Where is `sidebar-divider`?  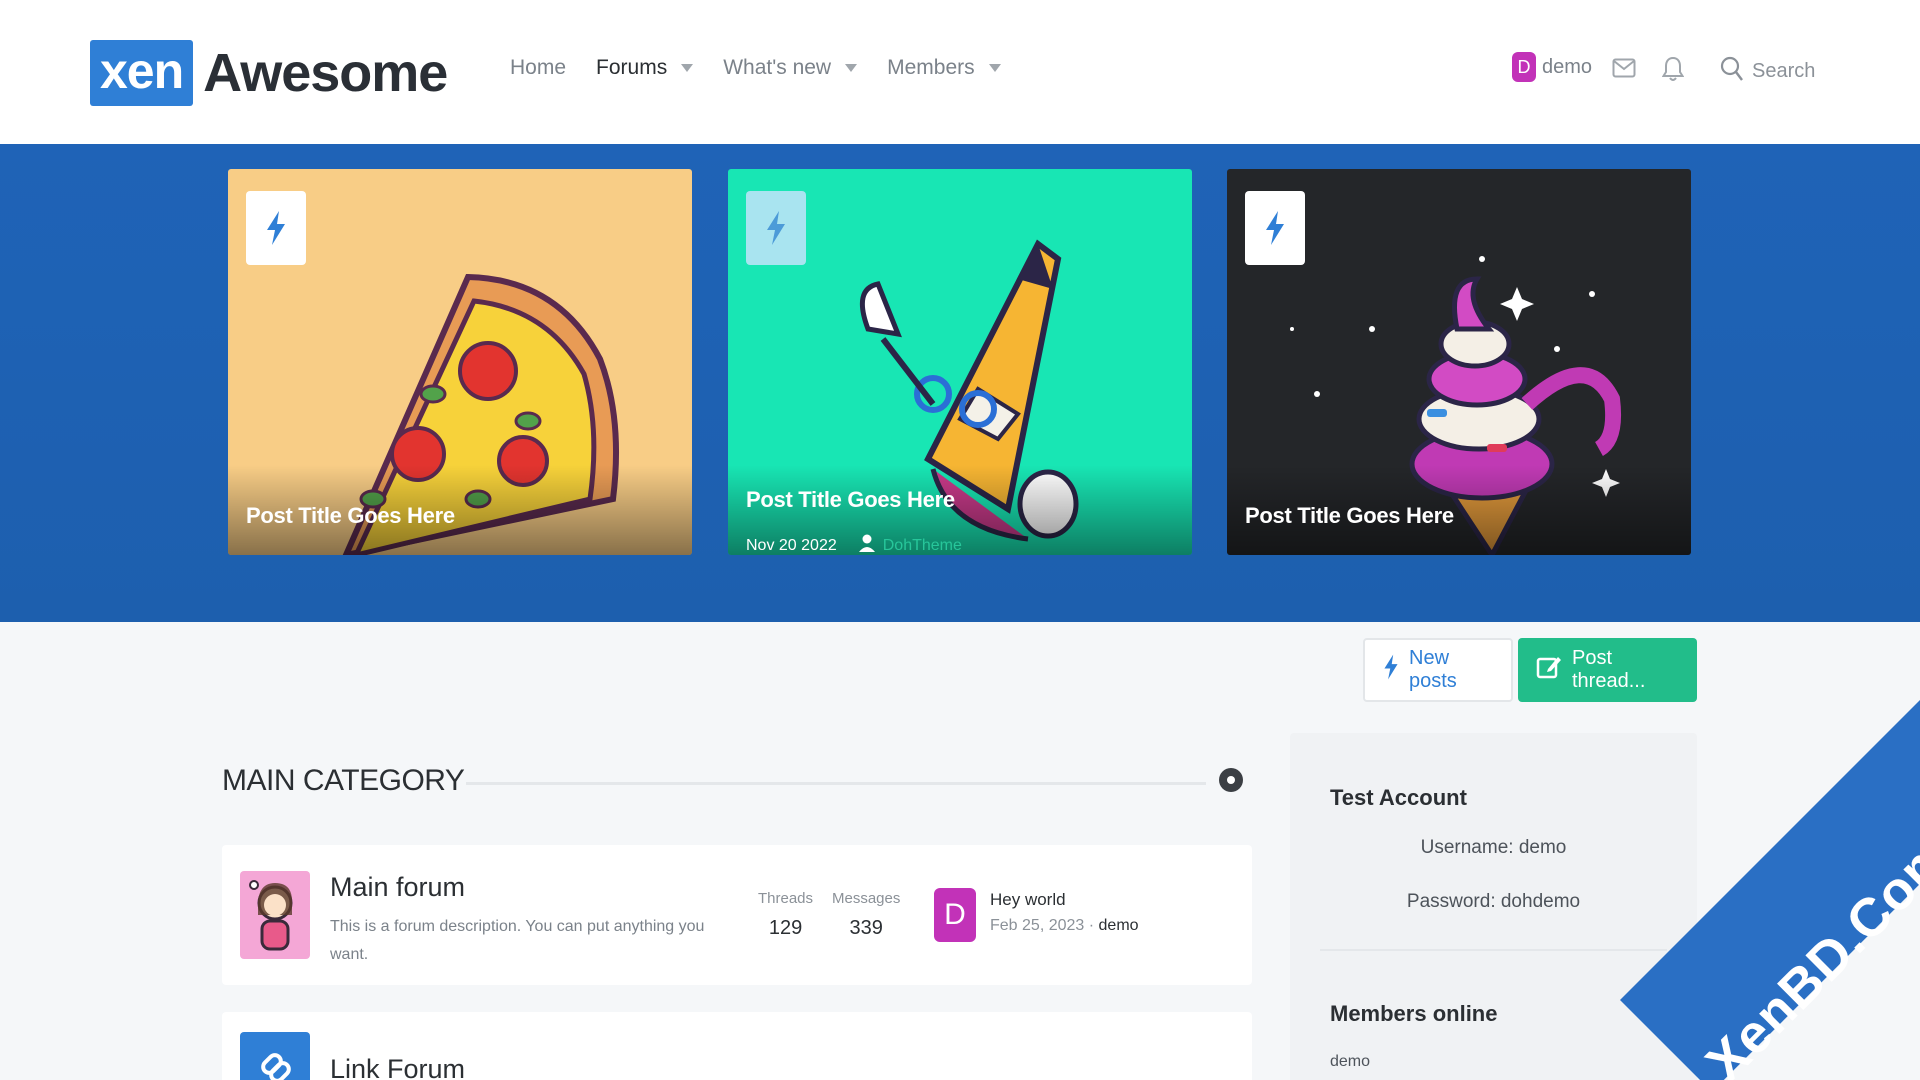 sidebar-divider is located at coordinates (1493, 950).